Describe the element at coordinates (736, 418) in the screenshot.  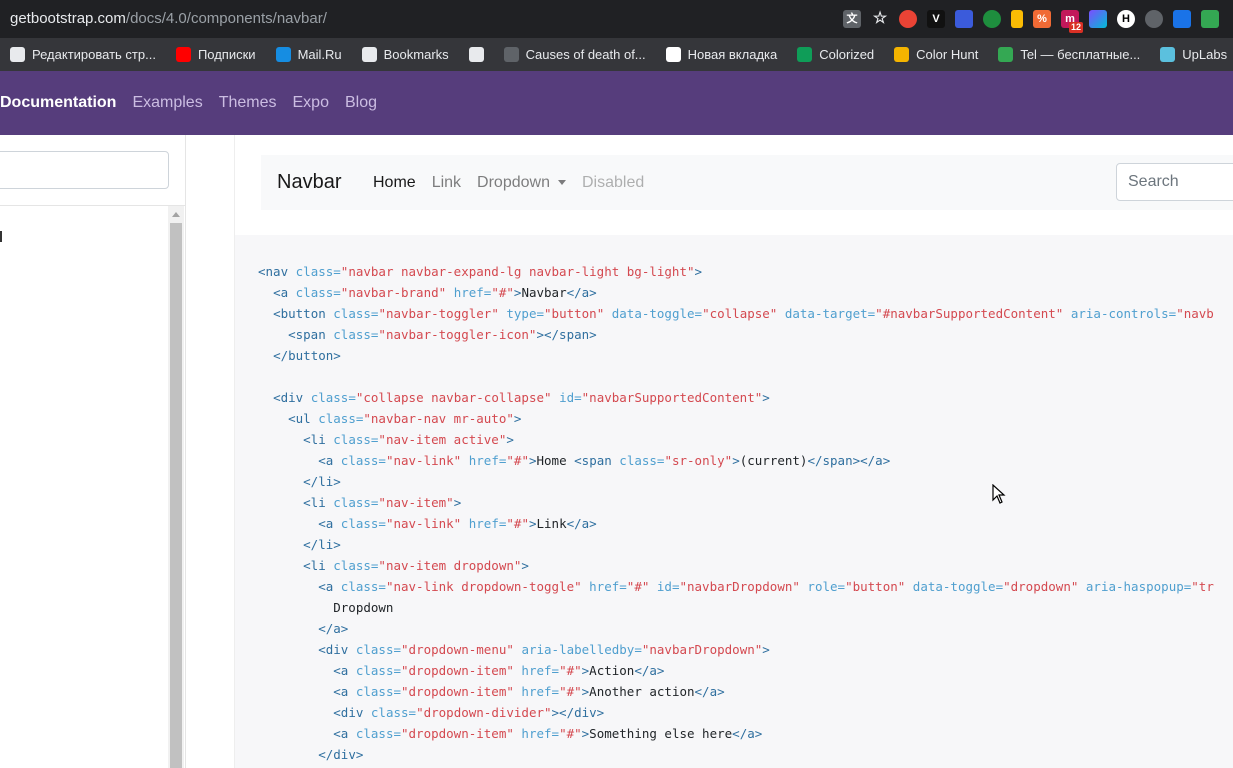
I see `code-line: <ul class="navbar-nav mr-auto">` at that location.